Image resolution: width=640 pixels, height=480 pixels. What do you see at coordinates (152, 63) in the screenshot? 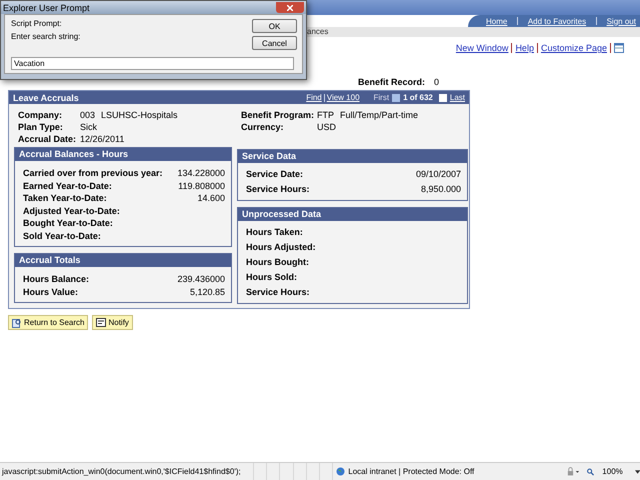
I see `search-field: Vacation` at bounding box center [152, 63].